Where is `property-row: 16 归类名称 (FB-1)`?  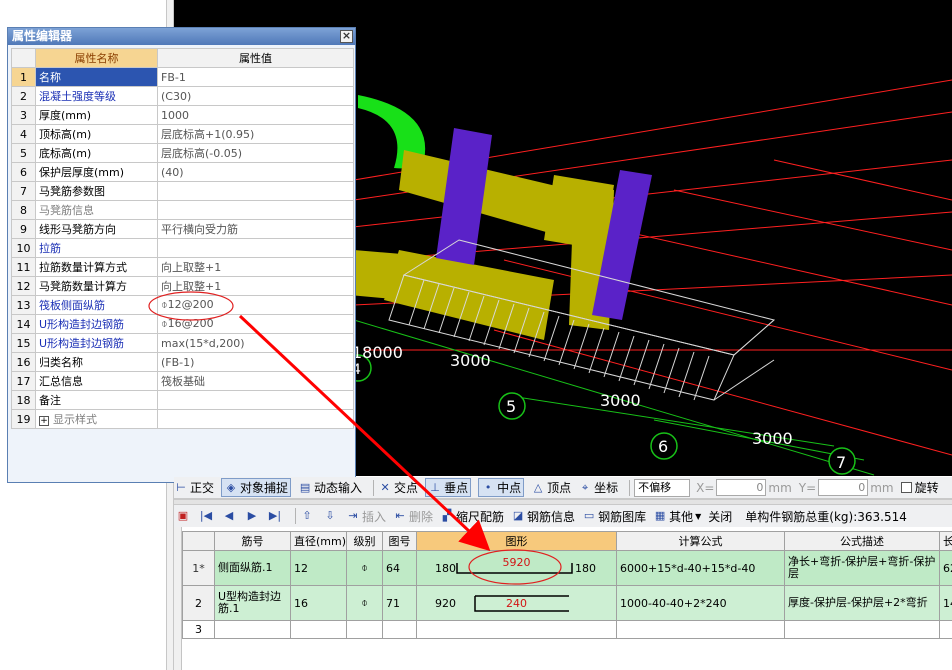 property-row: 16 归类名称 (FB-1) is located at coordinates (182, 362).